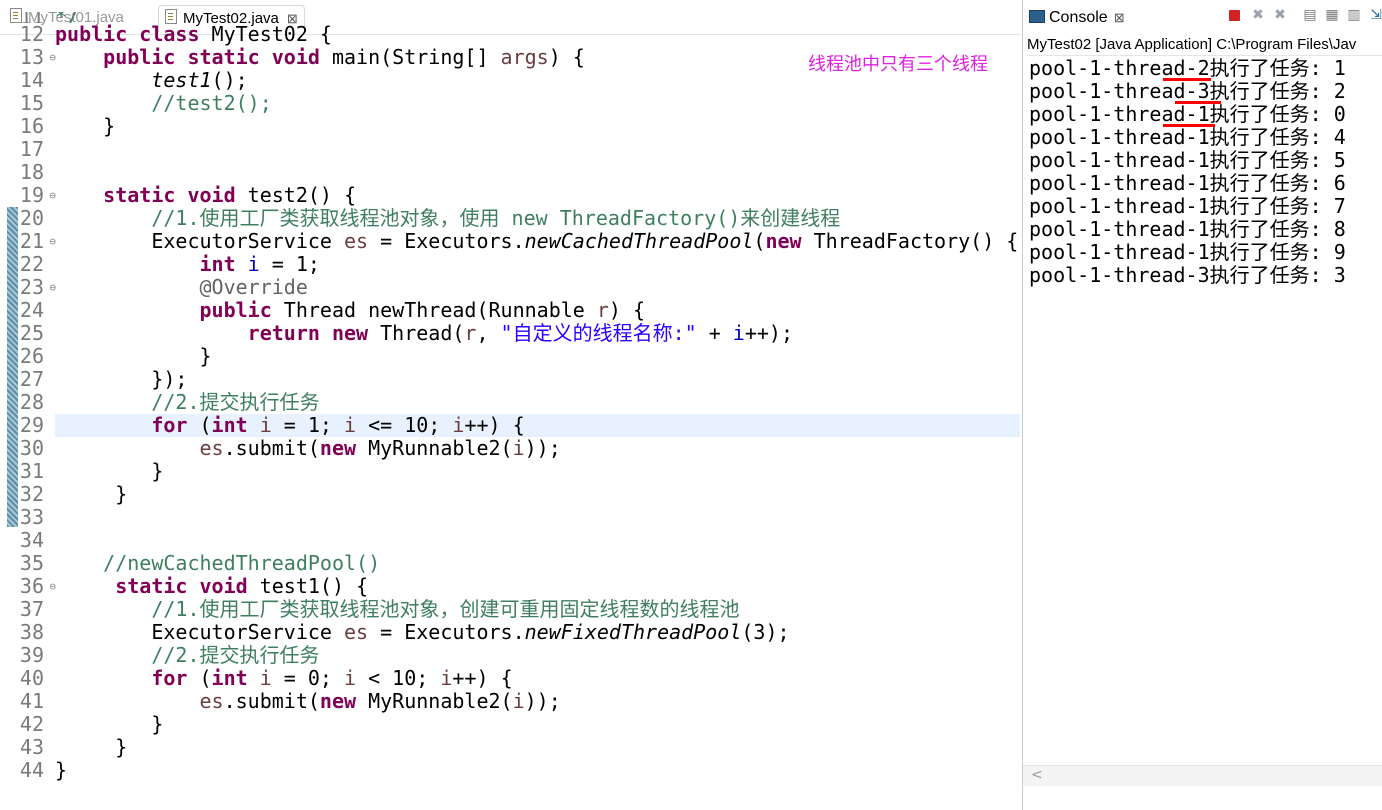  Describe the element at coordinates (31, 333) in the screenshot. I see `line-number: 25` at that location.